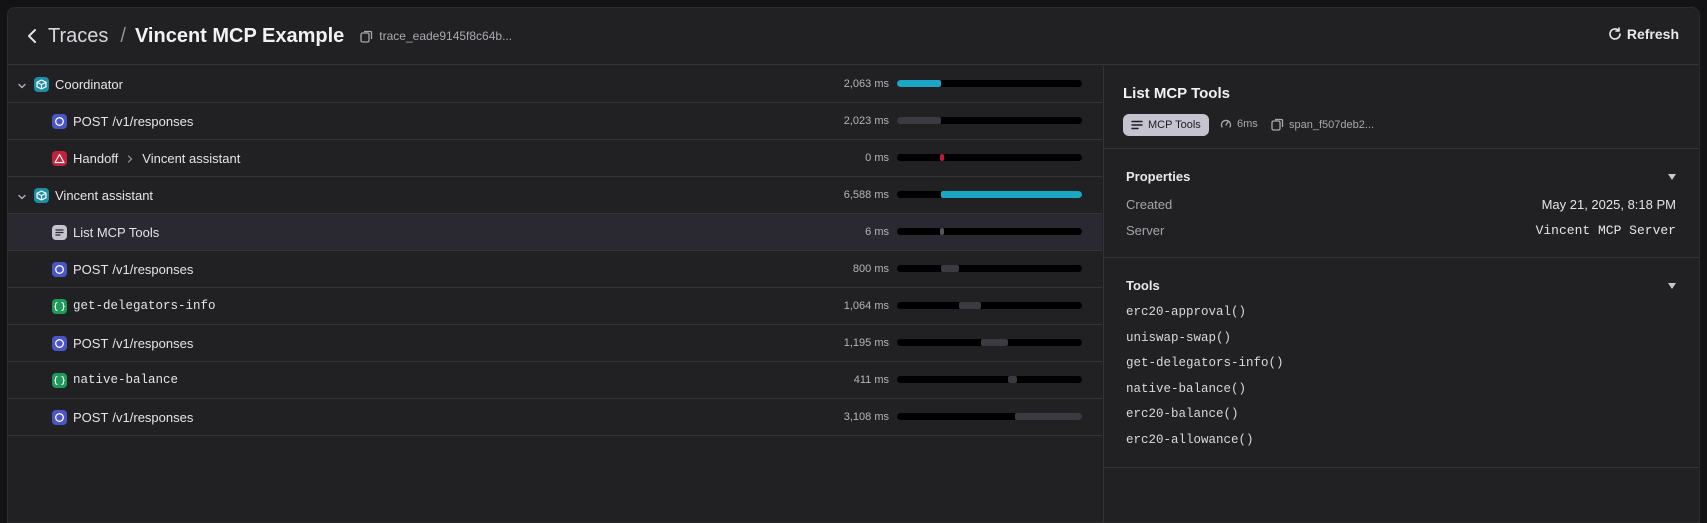 The height and width of the screenshot is (523, 1707). What do you see at coordinates (1179, 338) in the screenshot?
I see `tool-item: uniswap-swap()` at bounding box center [1179, 338].